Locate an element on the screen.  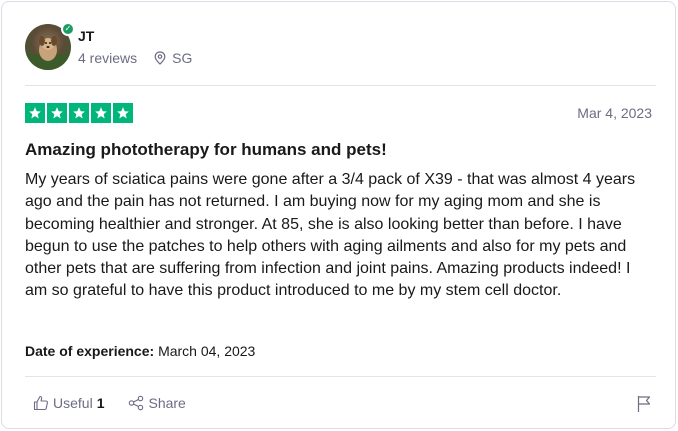
review-date: Mar 4, 2023 is located at coordinates (614, 113).